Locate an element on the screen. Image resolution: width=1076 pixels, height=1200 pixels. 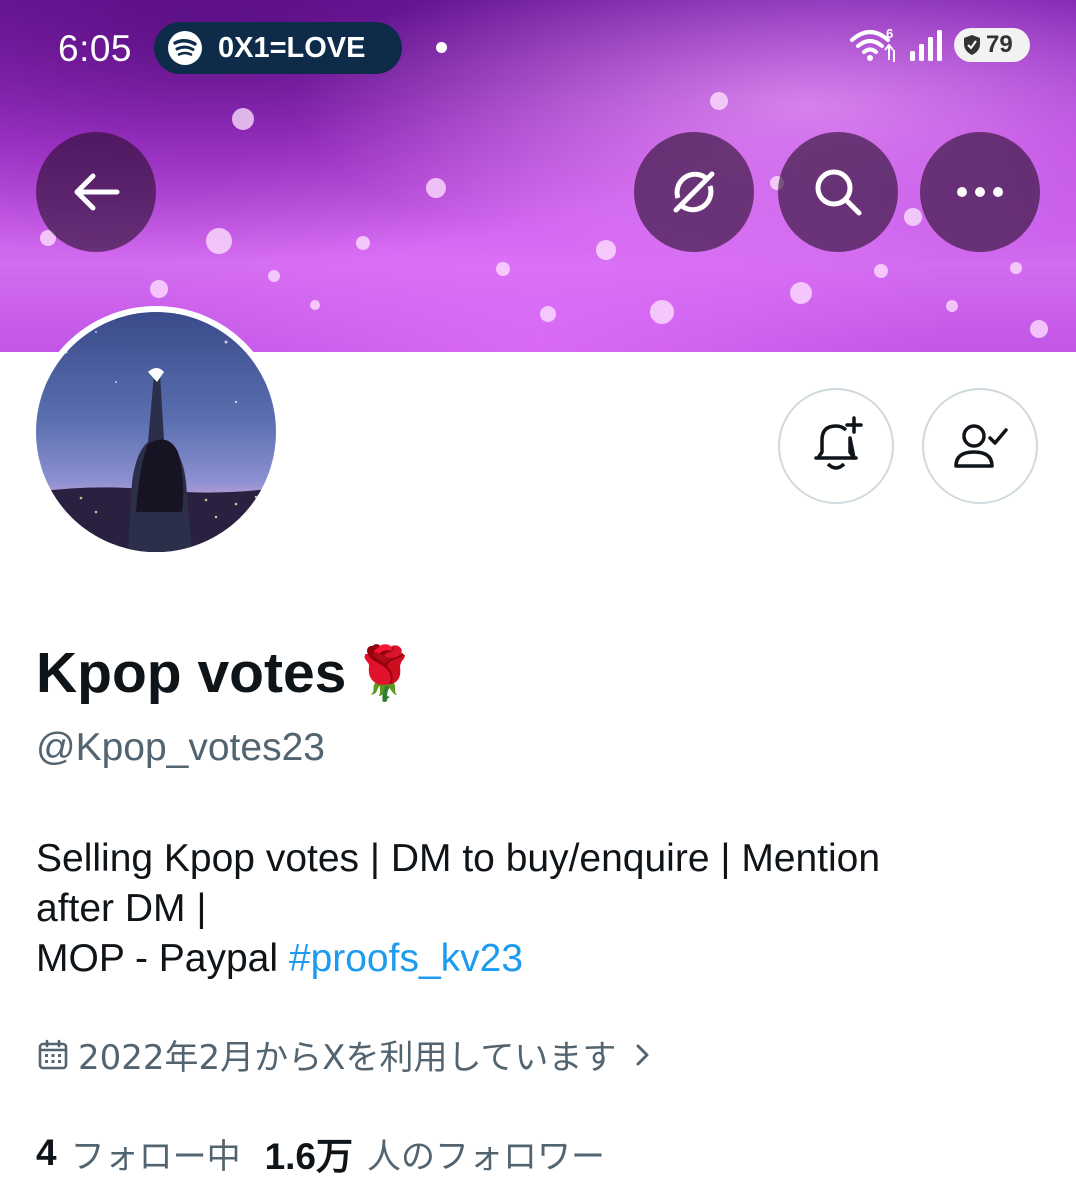
avatar is located at coordinates (156, 432).